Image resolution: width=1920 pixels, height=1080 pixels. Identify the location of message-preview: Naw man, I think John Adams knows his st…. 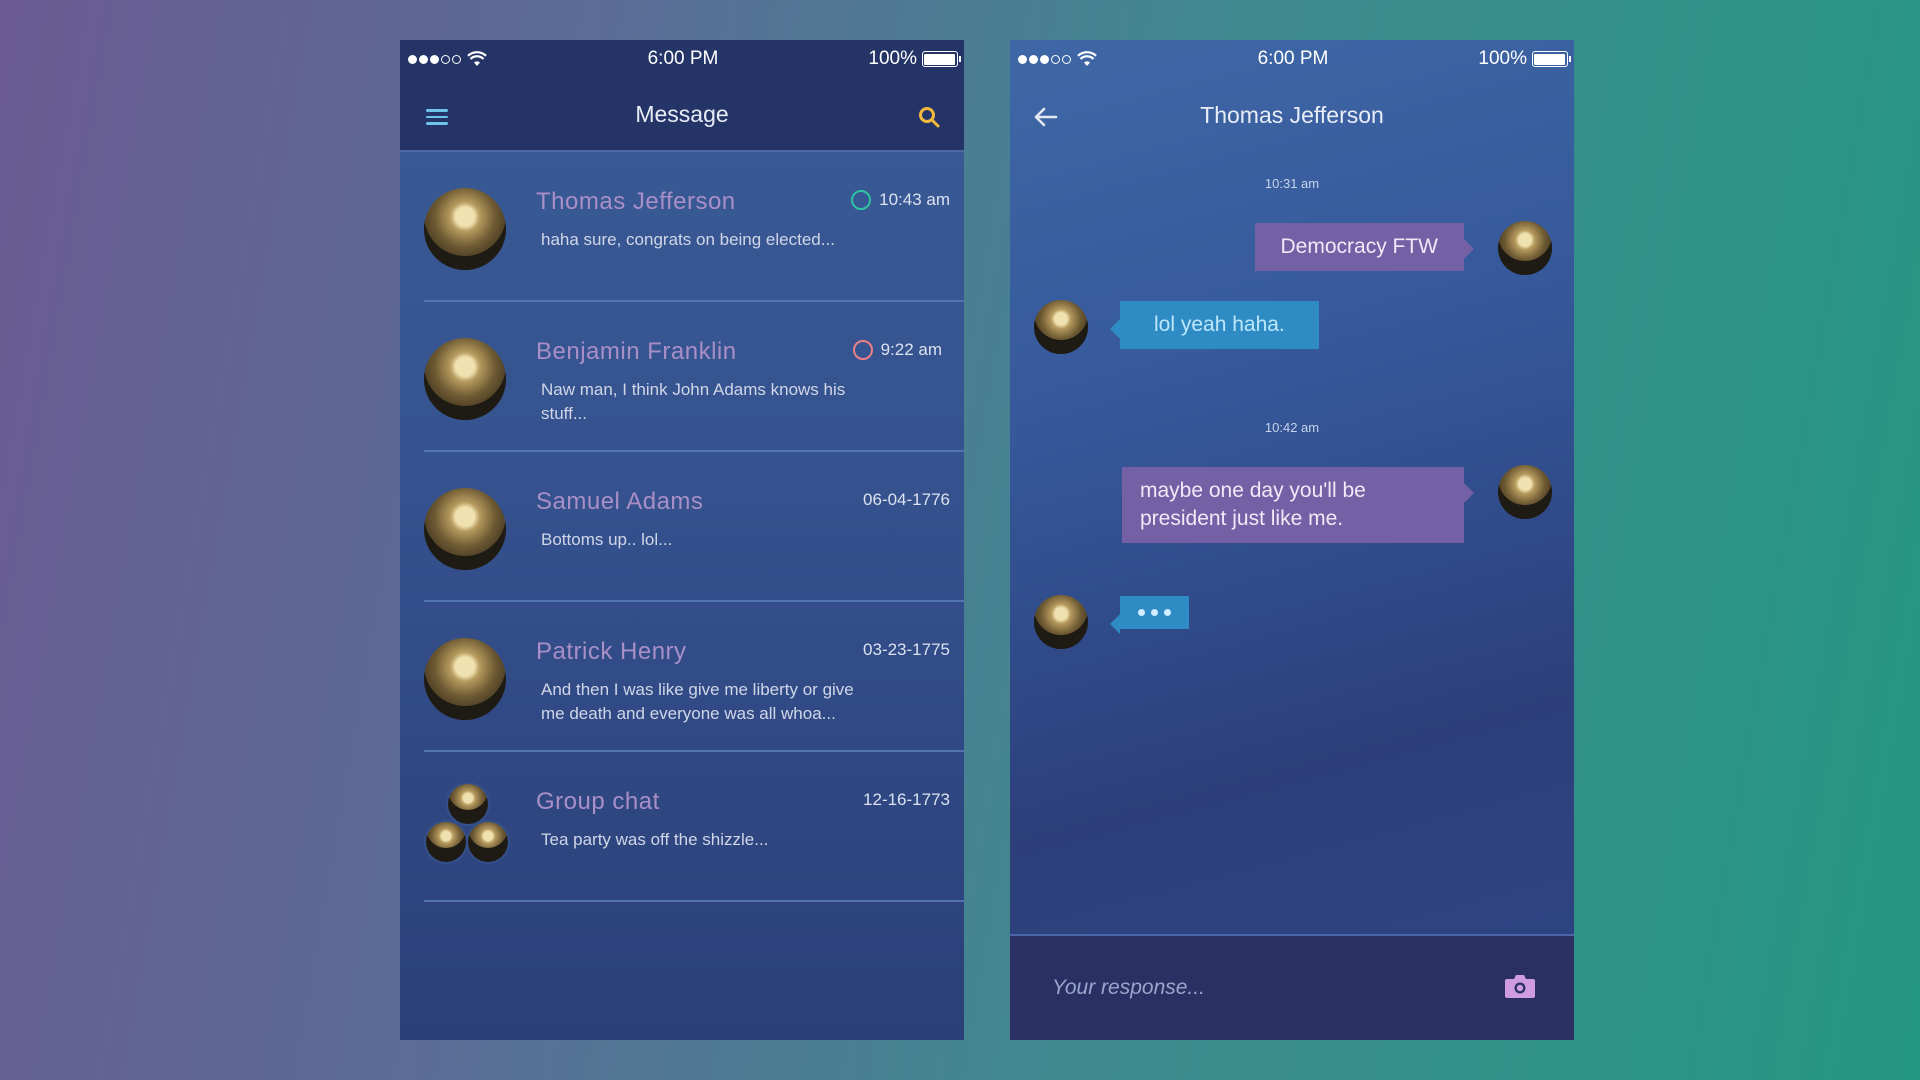
(693, 401).